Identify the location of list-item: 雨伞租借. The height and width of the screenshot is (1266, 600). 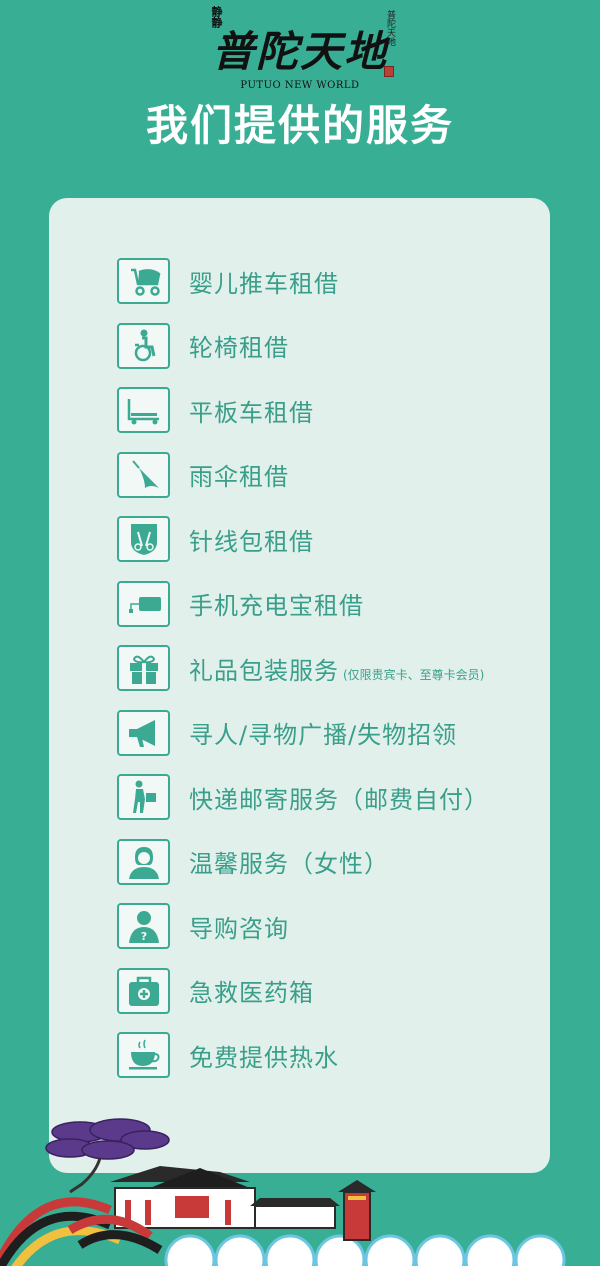
(203, 475).